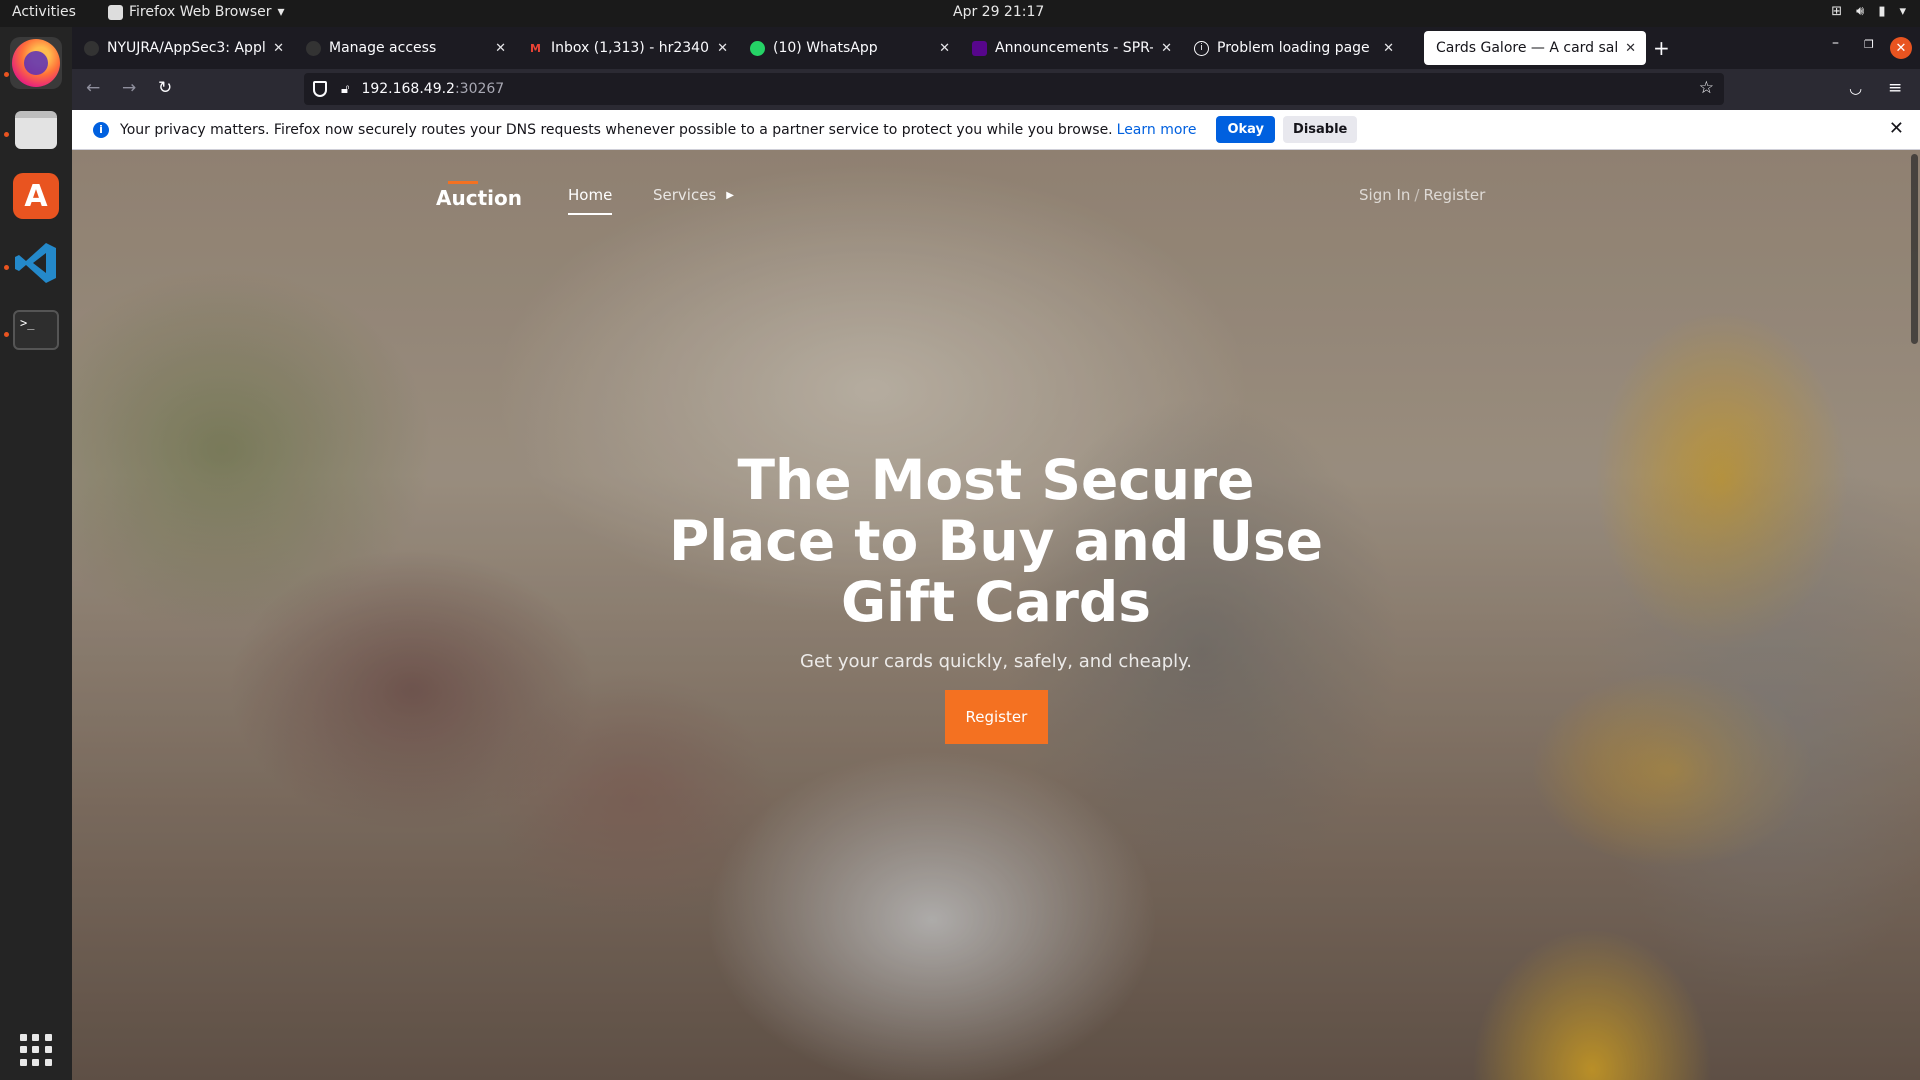 This screenshot has width=1920, height=1080. I want to click on reload-button: ↻, so click(165, 88).